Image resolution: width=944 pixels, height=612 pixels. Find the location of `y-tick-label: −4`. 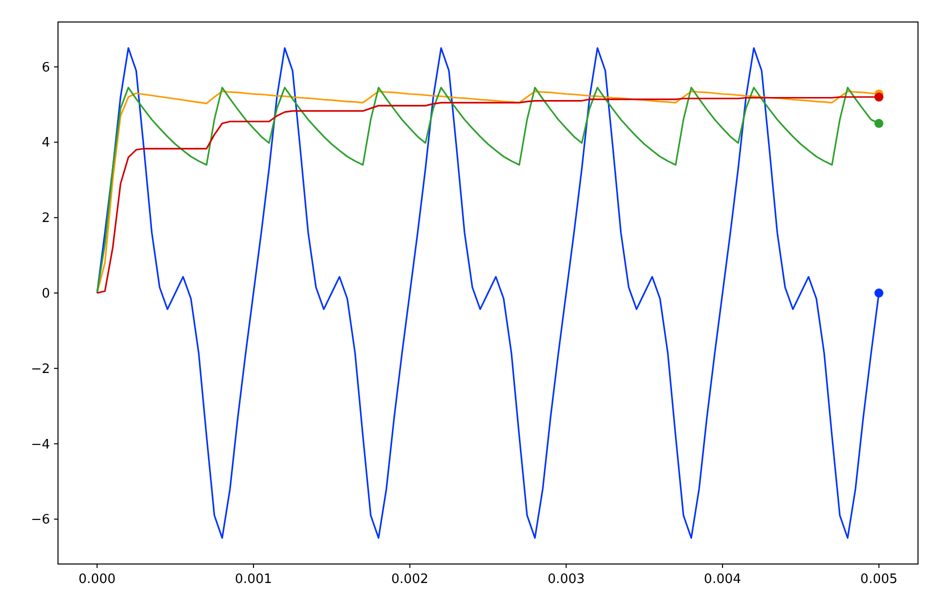

y-tick-label: −4 is located at coordinates (40, 444).